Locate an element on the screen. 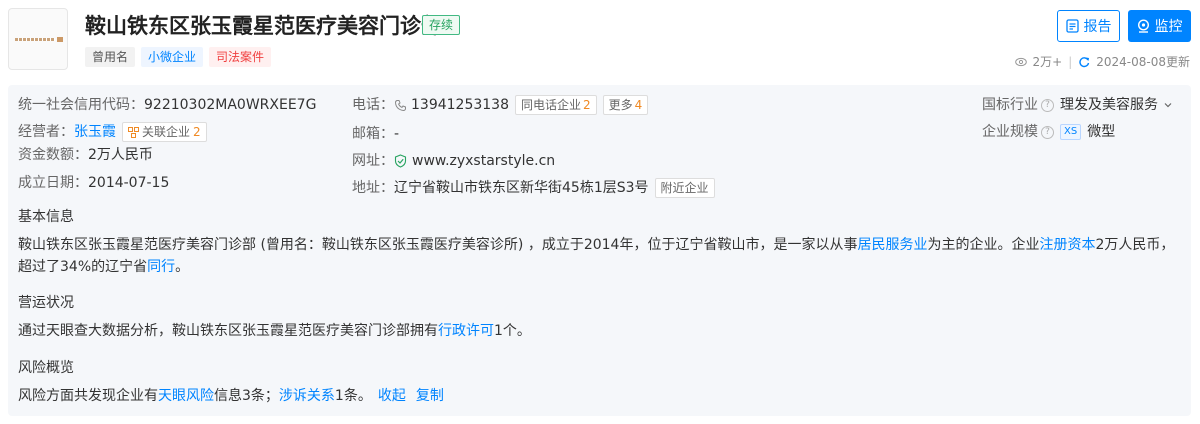  basic-info-title: 基本信息 is located at coordinates (46, 217).